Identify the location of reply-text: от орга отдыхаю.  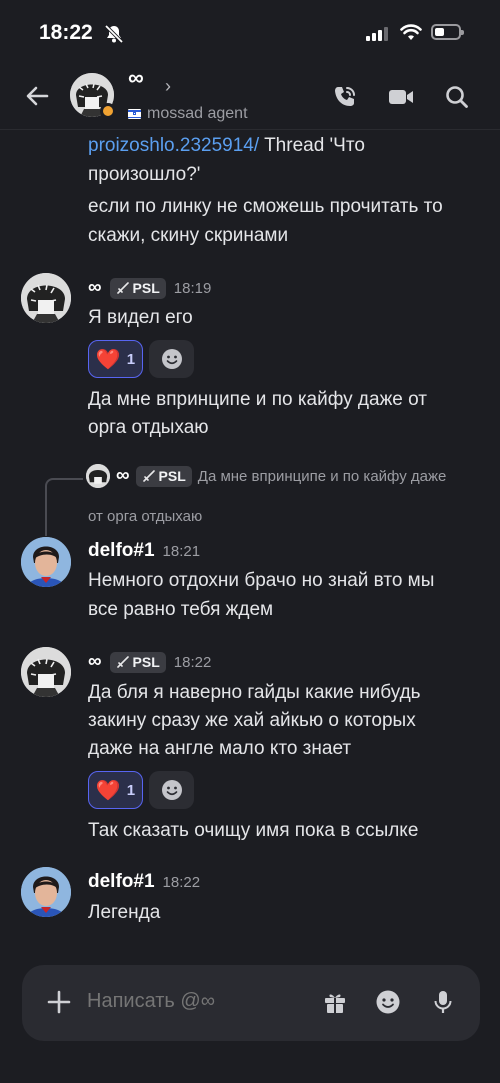
(145, 516).